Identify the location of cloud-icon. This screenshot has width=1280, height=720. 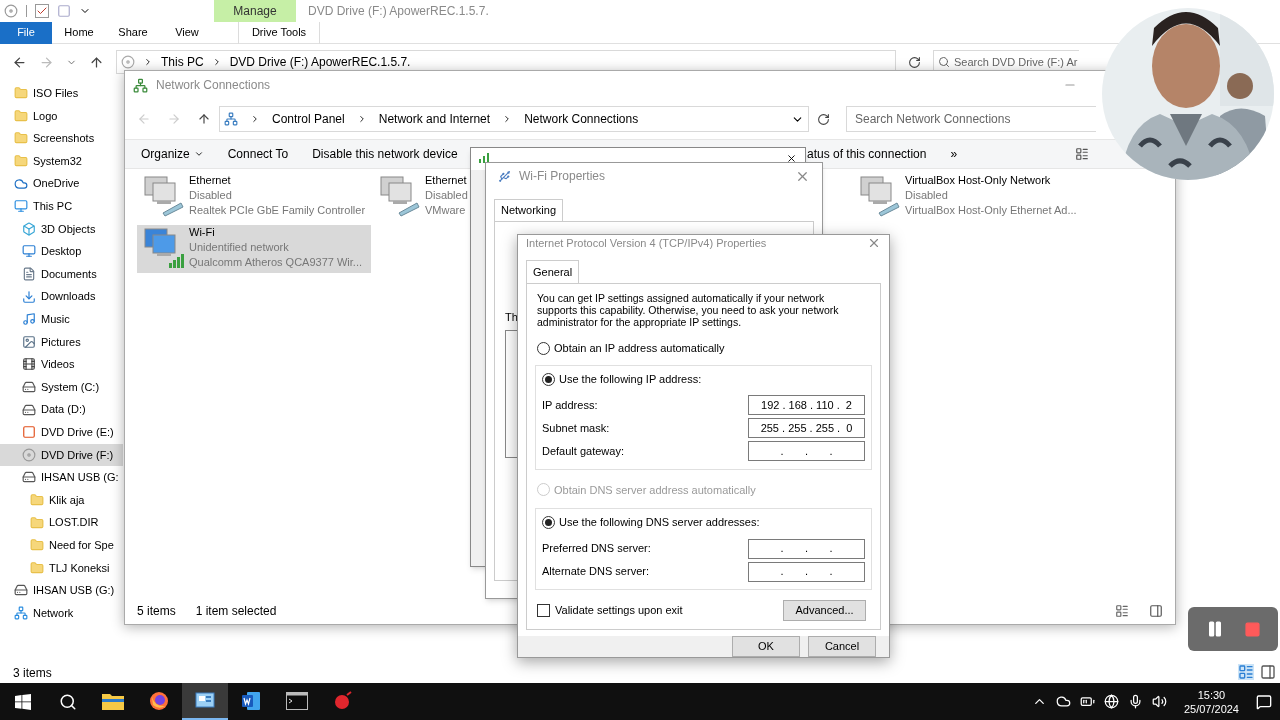
(1063, 701).